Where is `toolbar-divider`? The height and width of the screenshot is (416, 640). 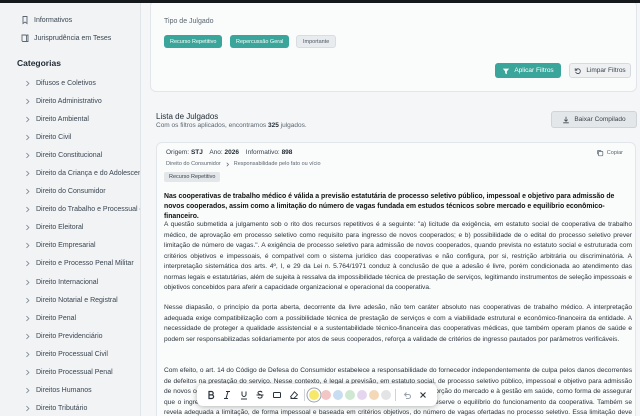
toolbar-divider is located at coordinates (395, 395).